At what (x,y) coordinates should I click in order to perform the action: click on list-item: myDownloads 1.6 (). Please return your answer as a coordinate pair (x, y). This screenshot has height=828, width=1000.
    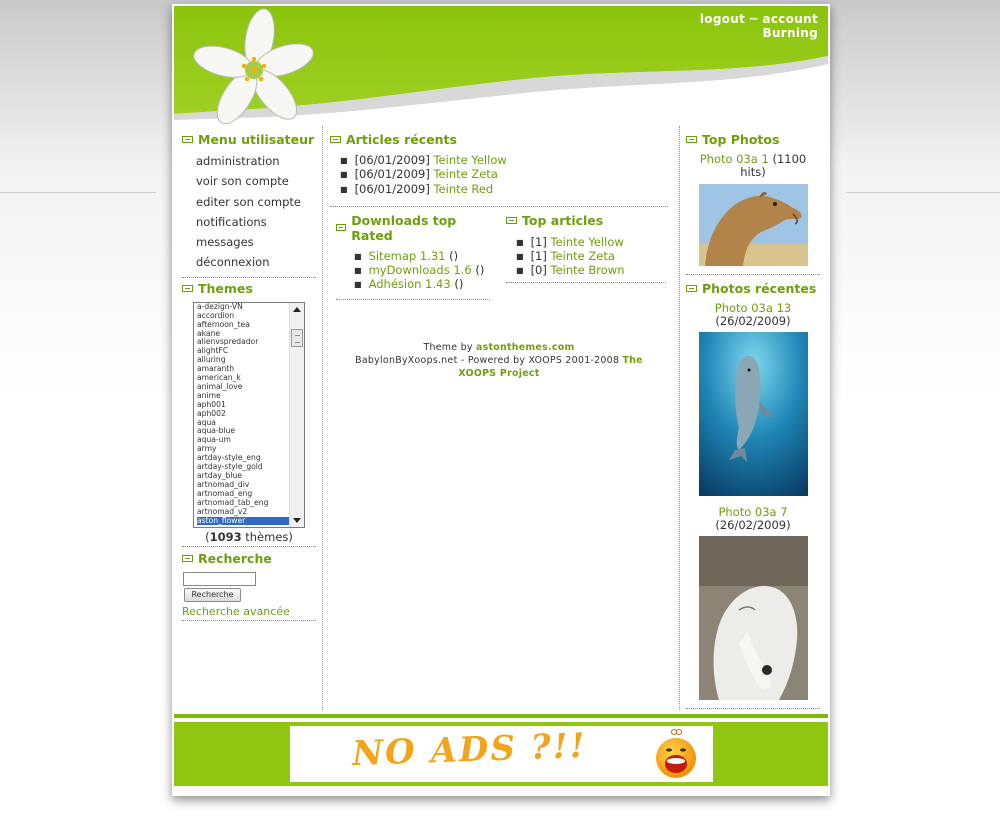
    Looking at the image, I should click on (422, 271).